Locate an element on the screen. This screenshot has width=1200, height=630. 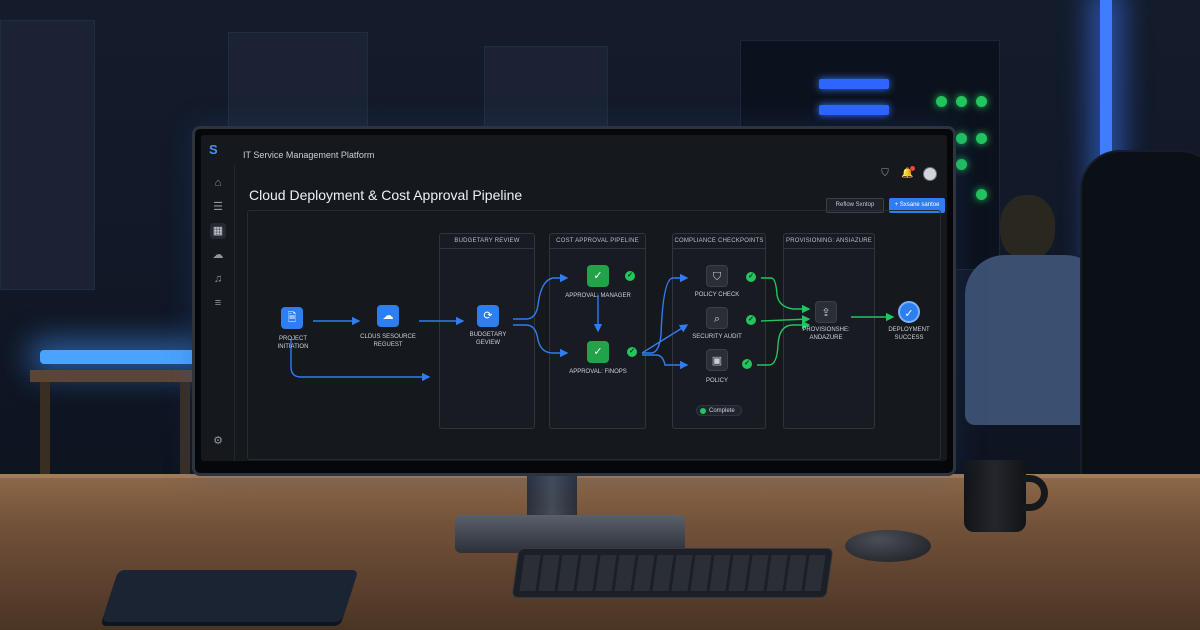
notebook is located at coordinates (230, 596).